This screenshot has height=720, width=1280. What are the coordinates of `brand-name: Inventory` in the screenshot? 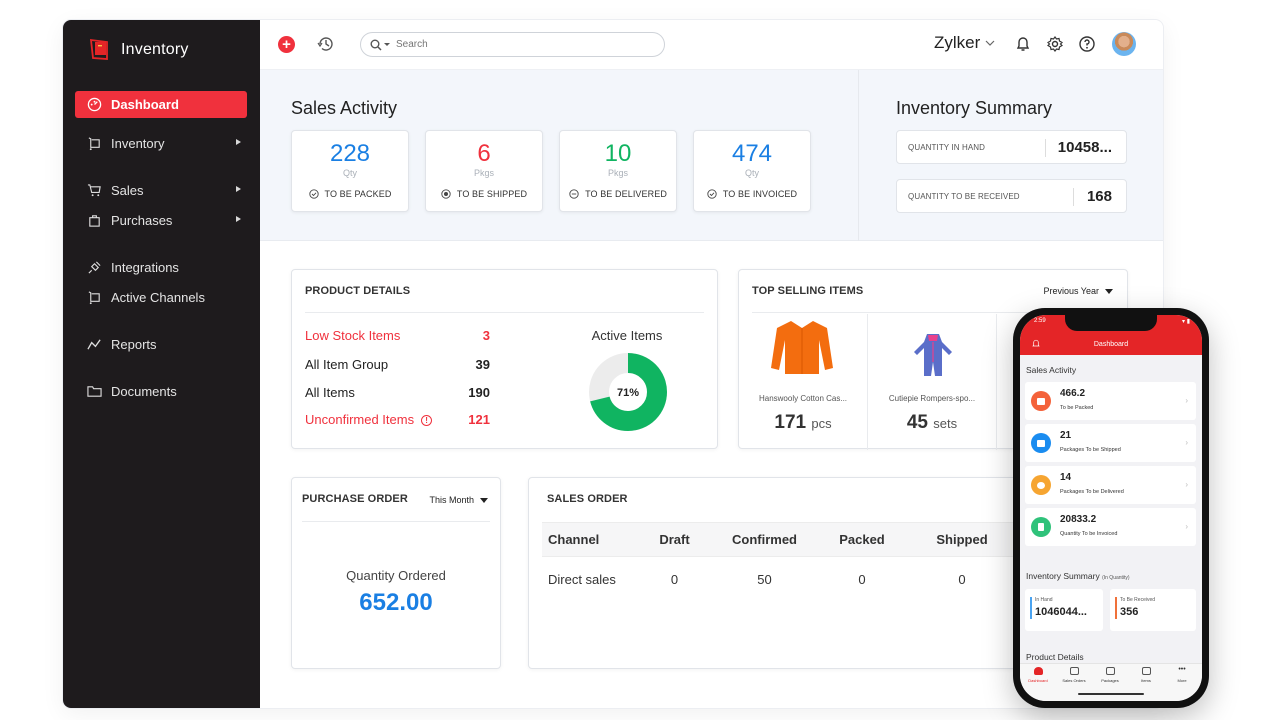 It's located at (155, 49).